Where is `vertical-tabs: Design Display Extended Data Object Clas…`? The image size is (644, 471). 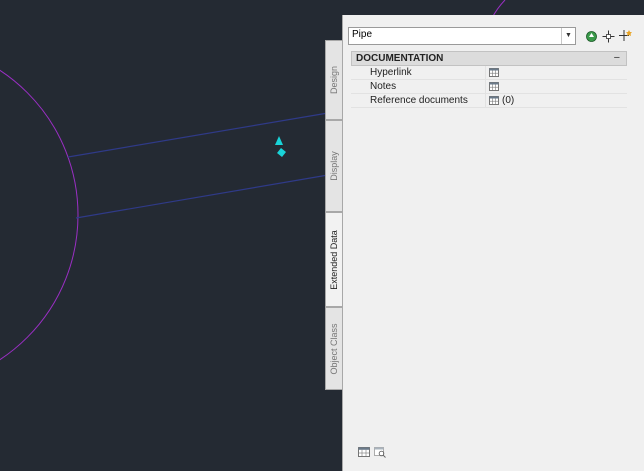
vertical-tabs: Design Display Extended Data Object Clas… is located at coordinates (333, 202).